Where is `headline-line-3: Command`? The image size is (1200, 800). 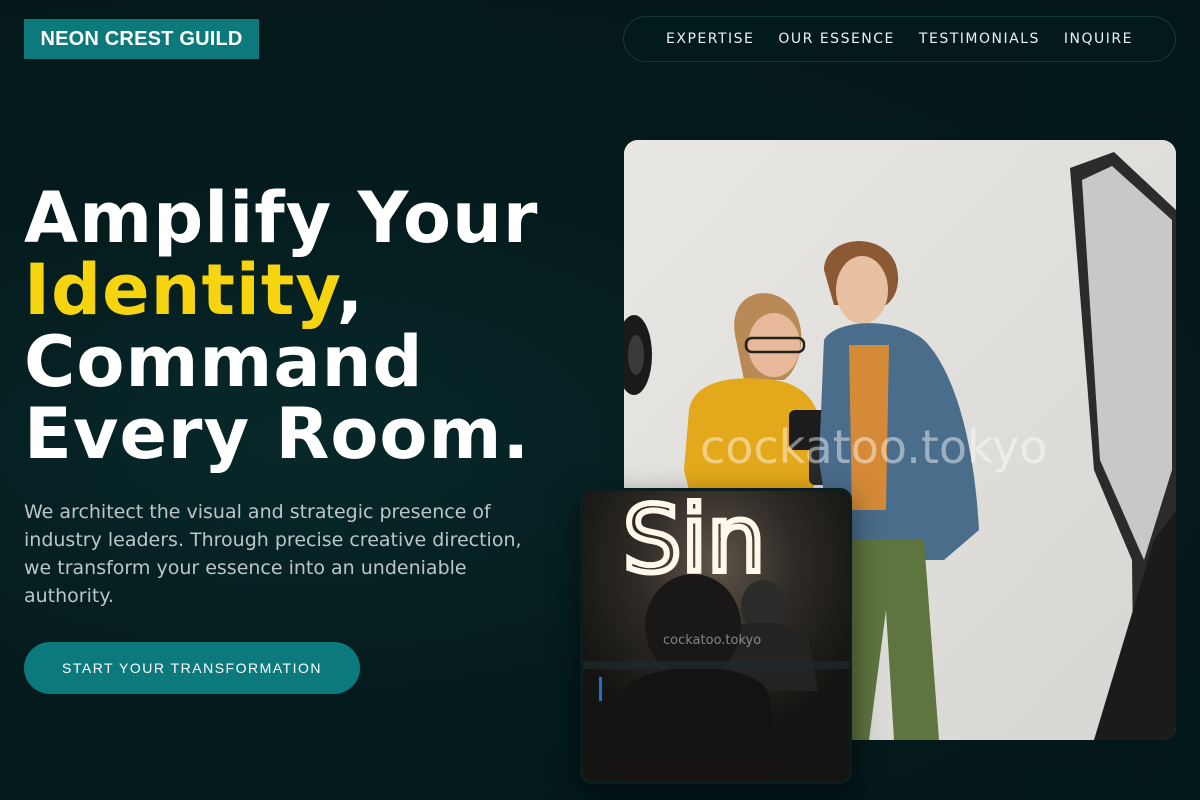 headline-line-3: Command is located at coordinates (224, 362).